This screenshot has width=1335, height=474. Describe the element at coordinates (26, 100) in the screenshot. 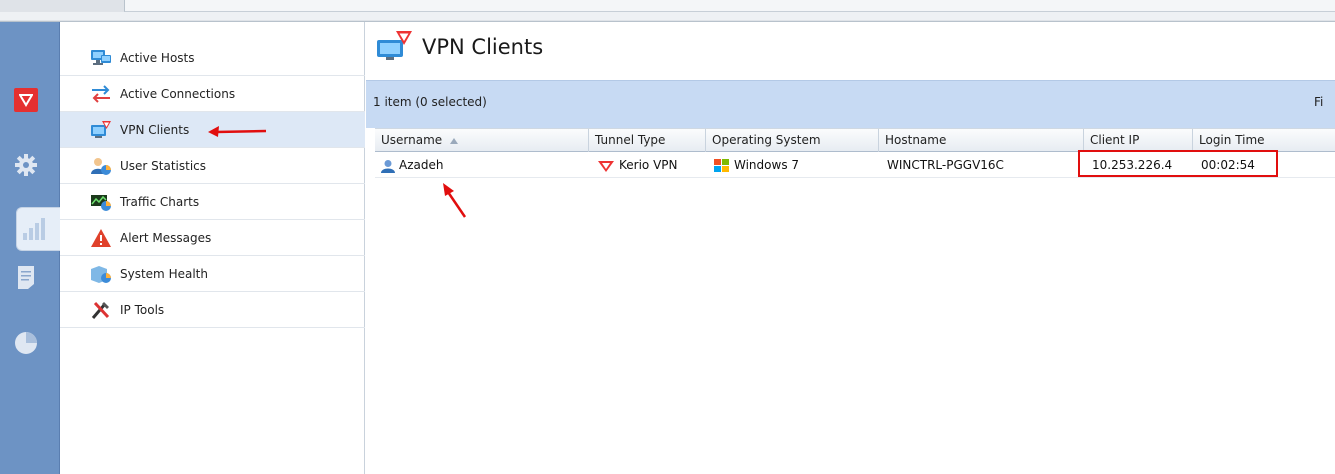

I see `kerio-brand-icon` at that location.